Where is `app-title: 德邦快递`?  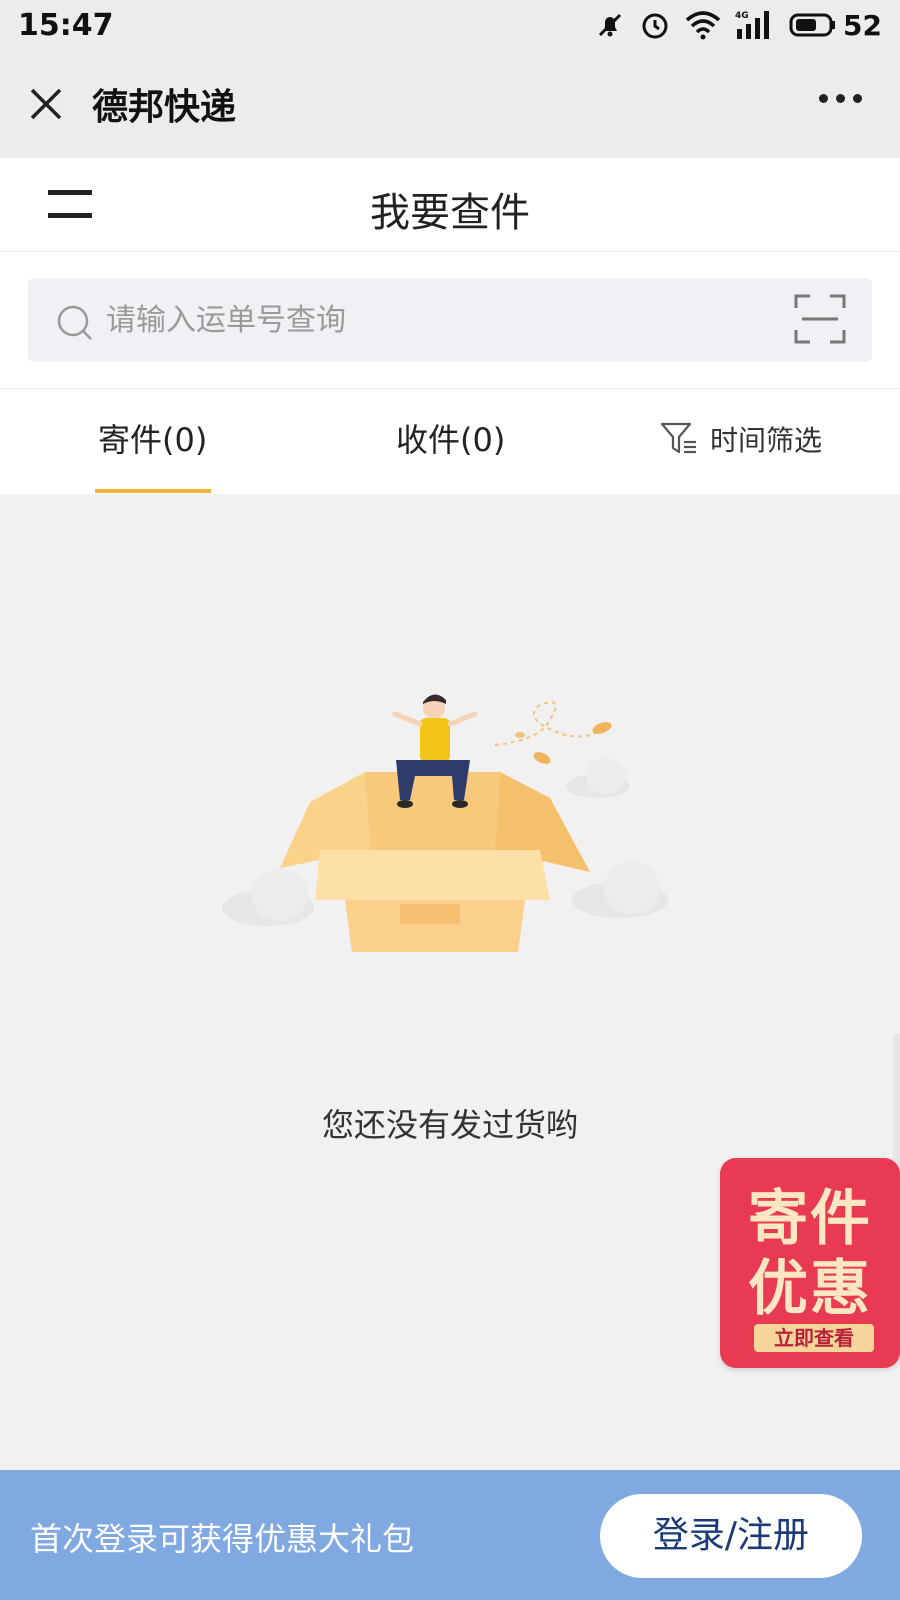 app-title: 德邦快递 is located at coordinates (164, 107).